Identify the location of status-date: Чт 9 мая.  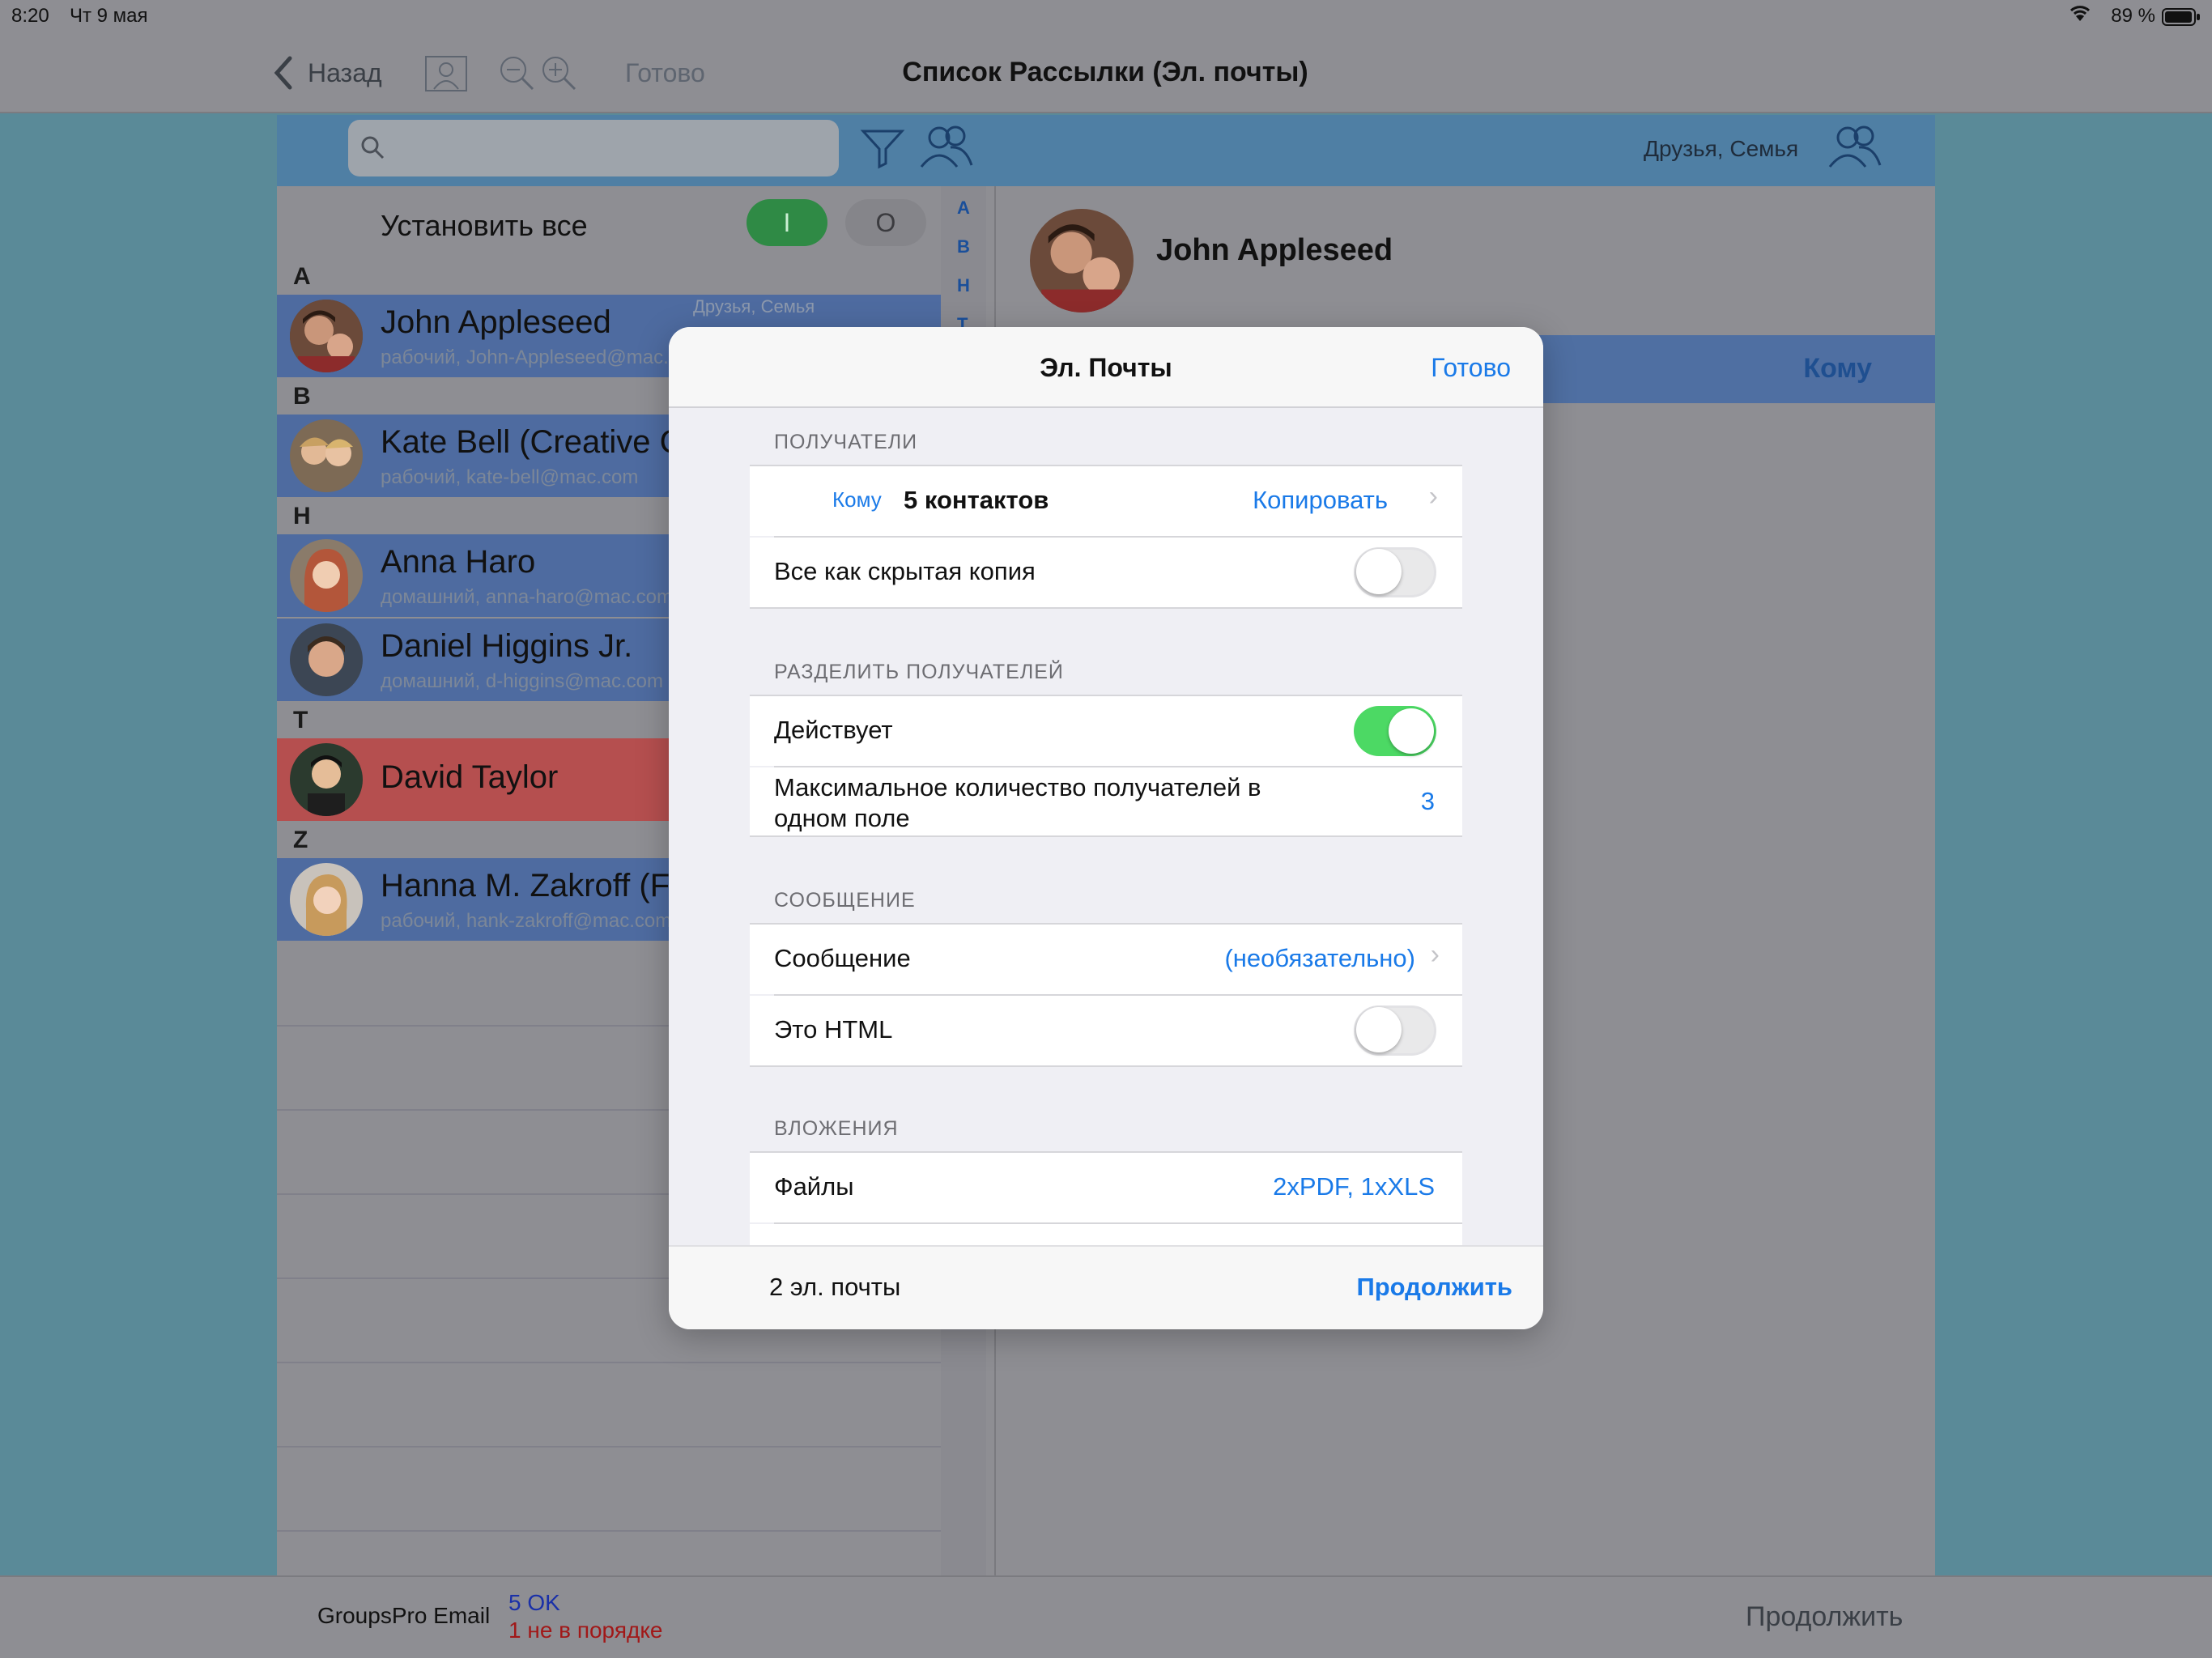
(109, 16).